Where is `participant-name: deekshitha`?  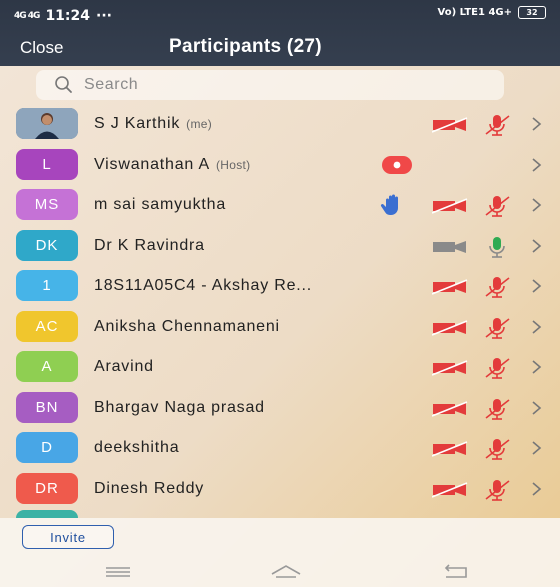 participant-name: deekshitha is located at coordinates (136, 448).